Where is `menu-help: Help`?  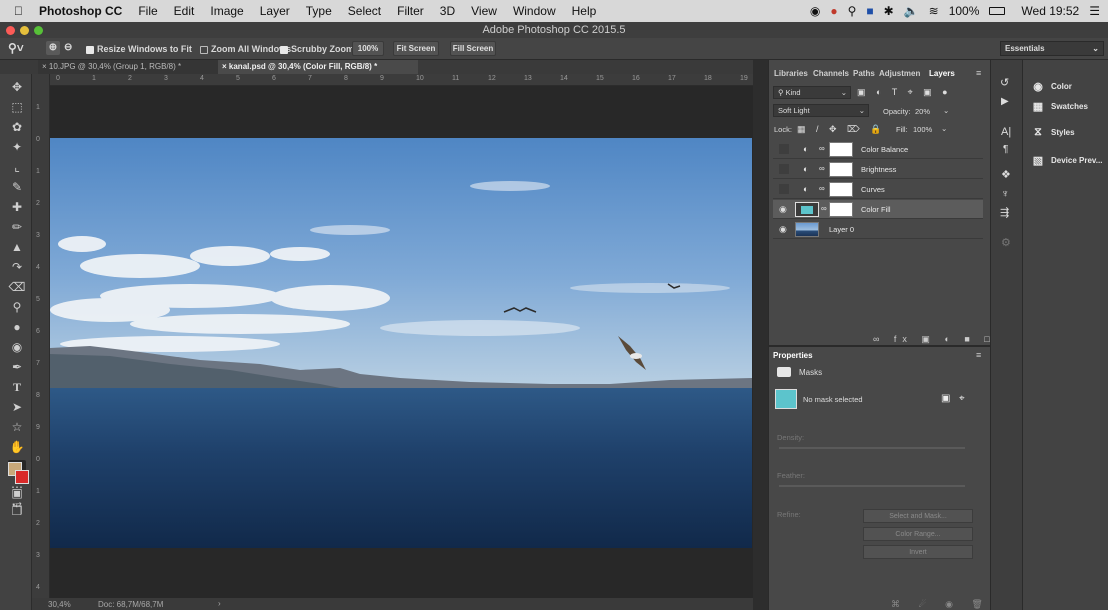
menu-help: Help is located at coordinates (584, 11).